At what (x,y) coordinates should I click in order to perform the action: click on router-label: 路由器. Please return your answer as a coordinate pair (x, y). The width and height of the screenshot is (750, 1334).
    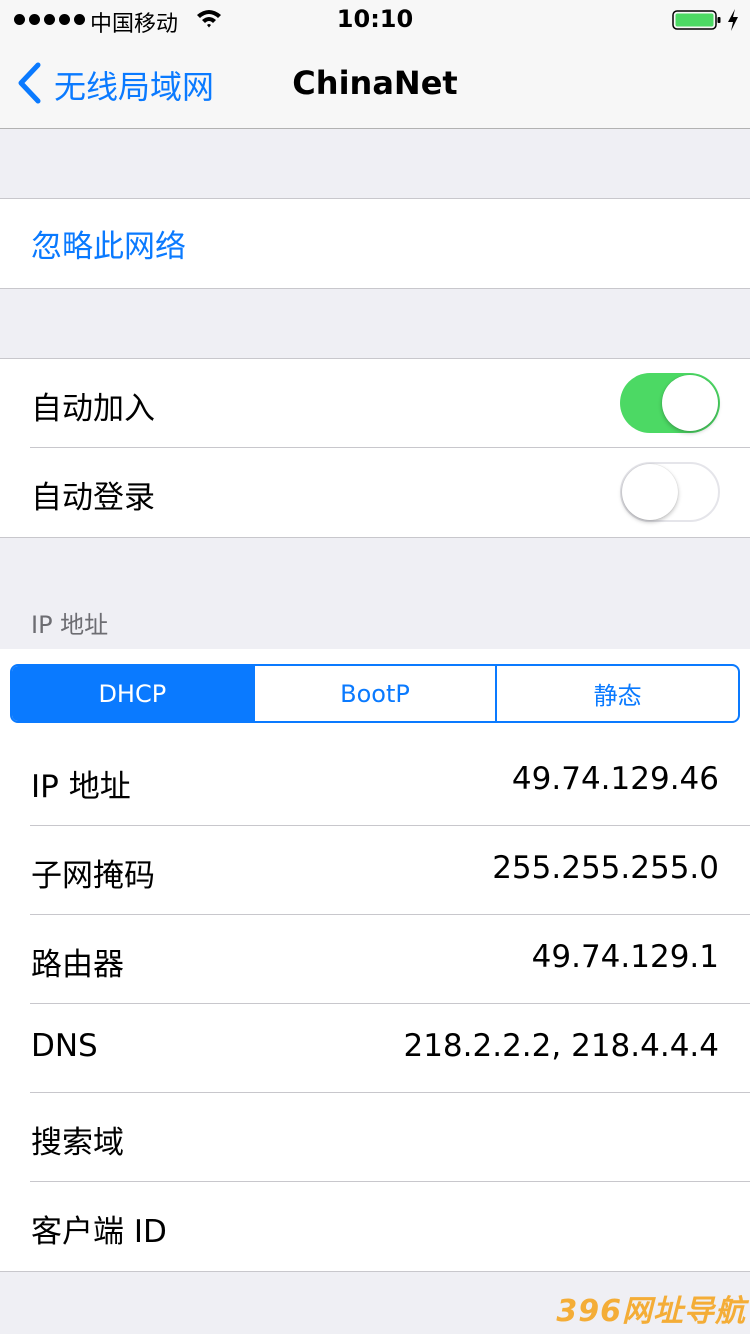
    Looking at the image, I should click on (77, 965).